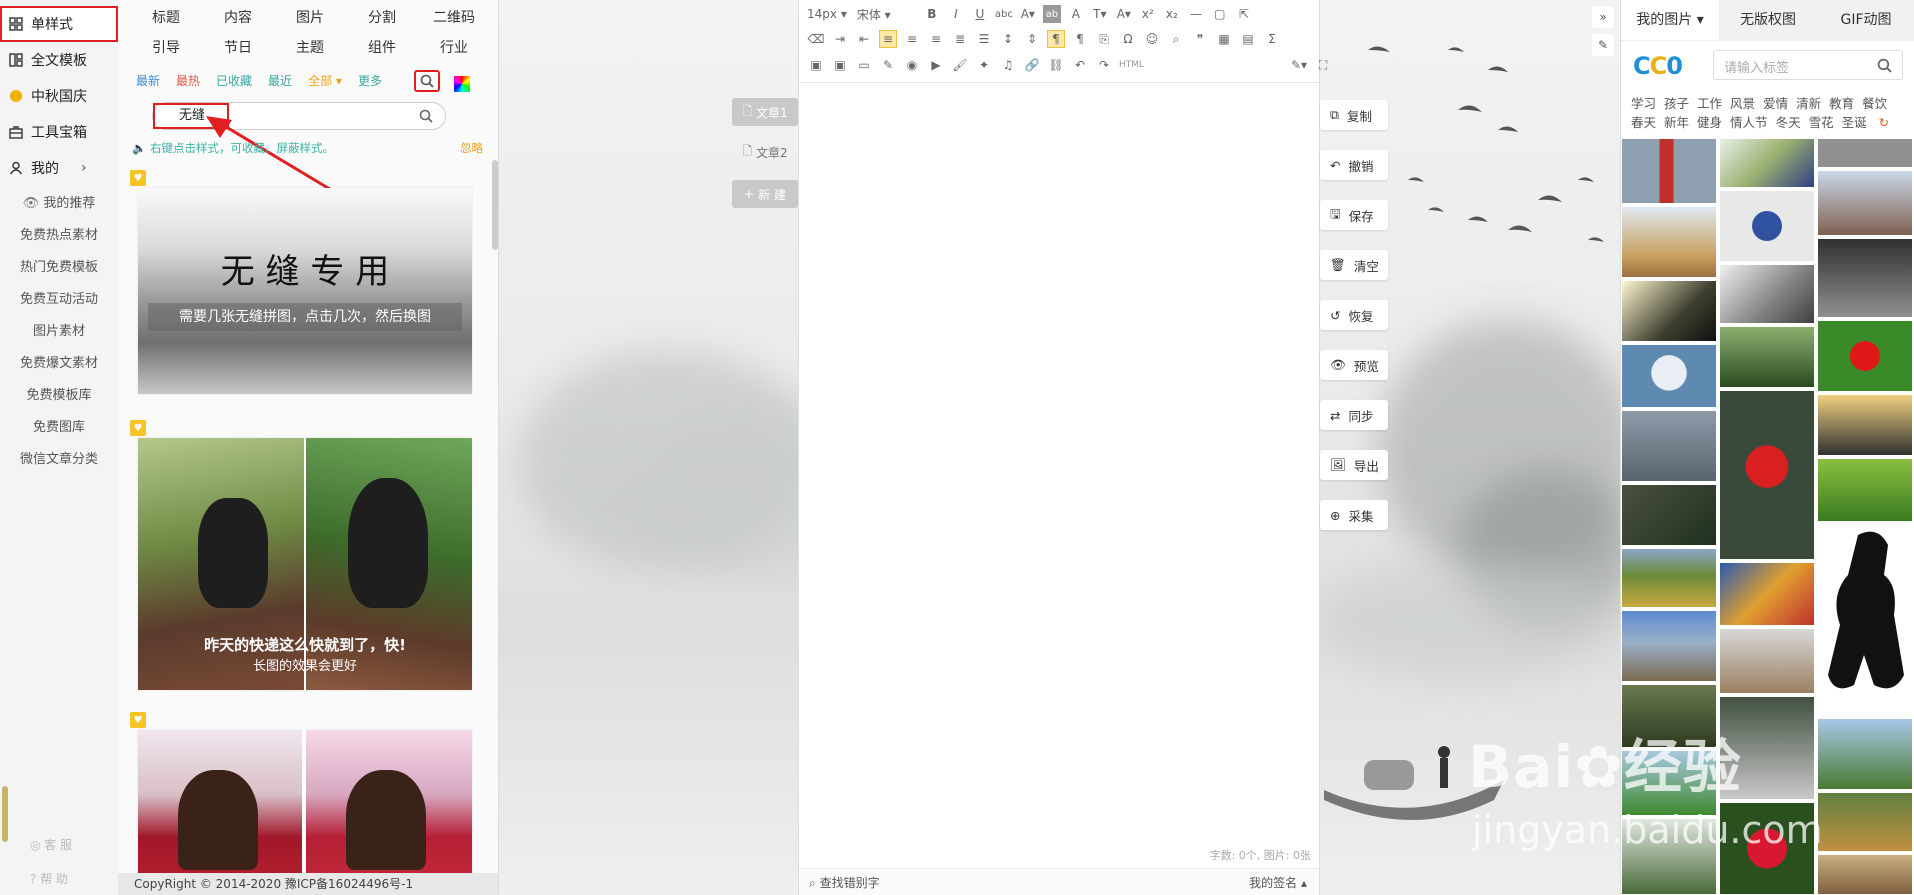 This screenshot has width=1914, height=895. What do you see at coordinates (1323, 65) in the screenshot?
I see `expand-icon: ⛶` at bounding box center [1323, 65].